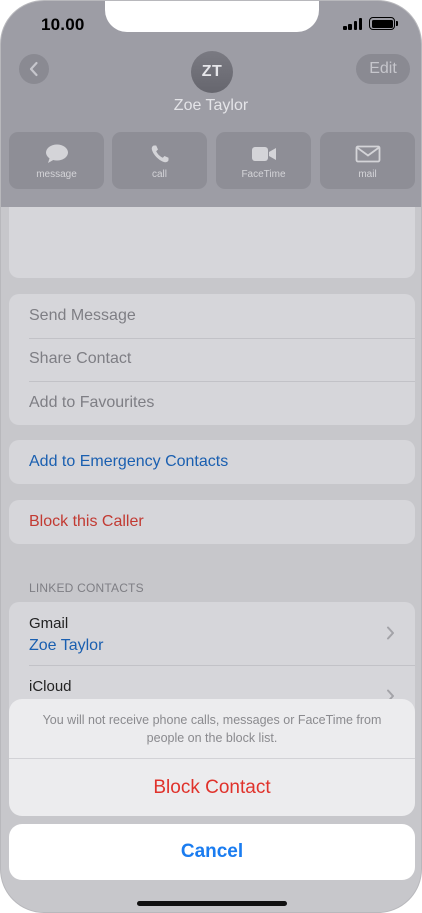 The height and width of the screenshot is (913, 422). What do you see at coordinates (56, 174) in the screenshot?
I see `message-action-label: message` at bounding box center [56, 174].